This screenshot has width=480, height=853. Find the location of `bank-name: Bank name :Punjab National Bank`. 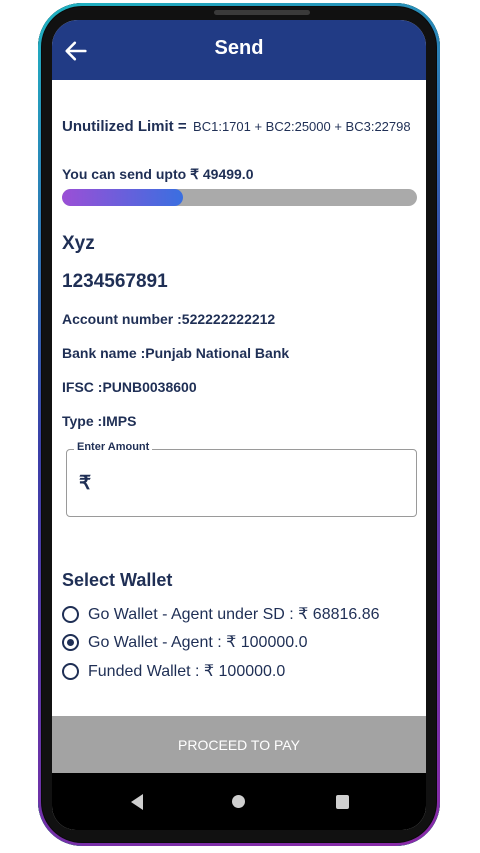

bank-name: Bank name :Punjab National Bank is located at coordinates (176, 353).